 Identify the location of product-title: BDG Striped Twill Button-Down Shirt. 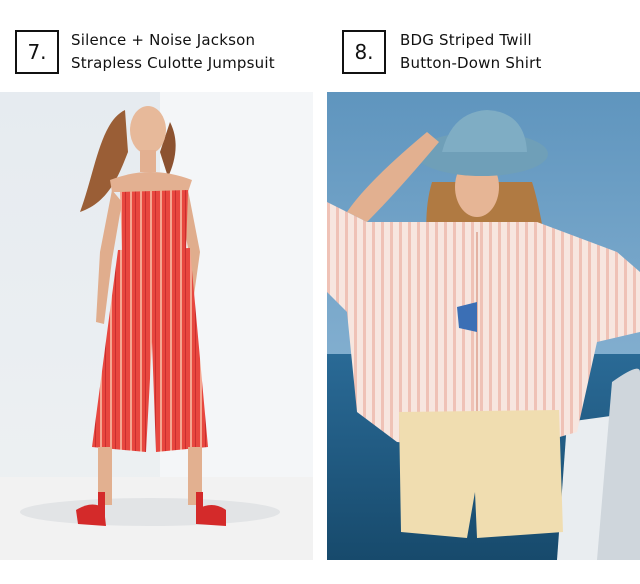
(471, 52).